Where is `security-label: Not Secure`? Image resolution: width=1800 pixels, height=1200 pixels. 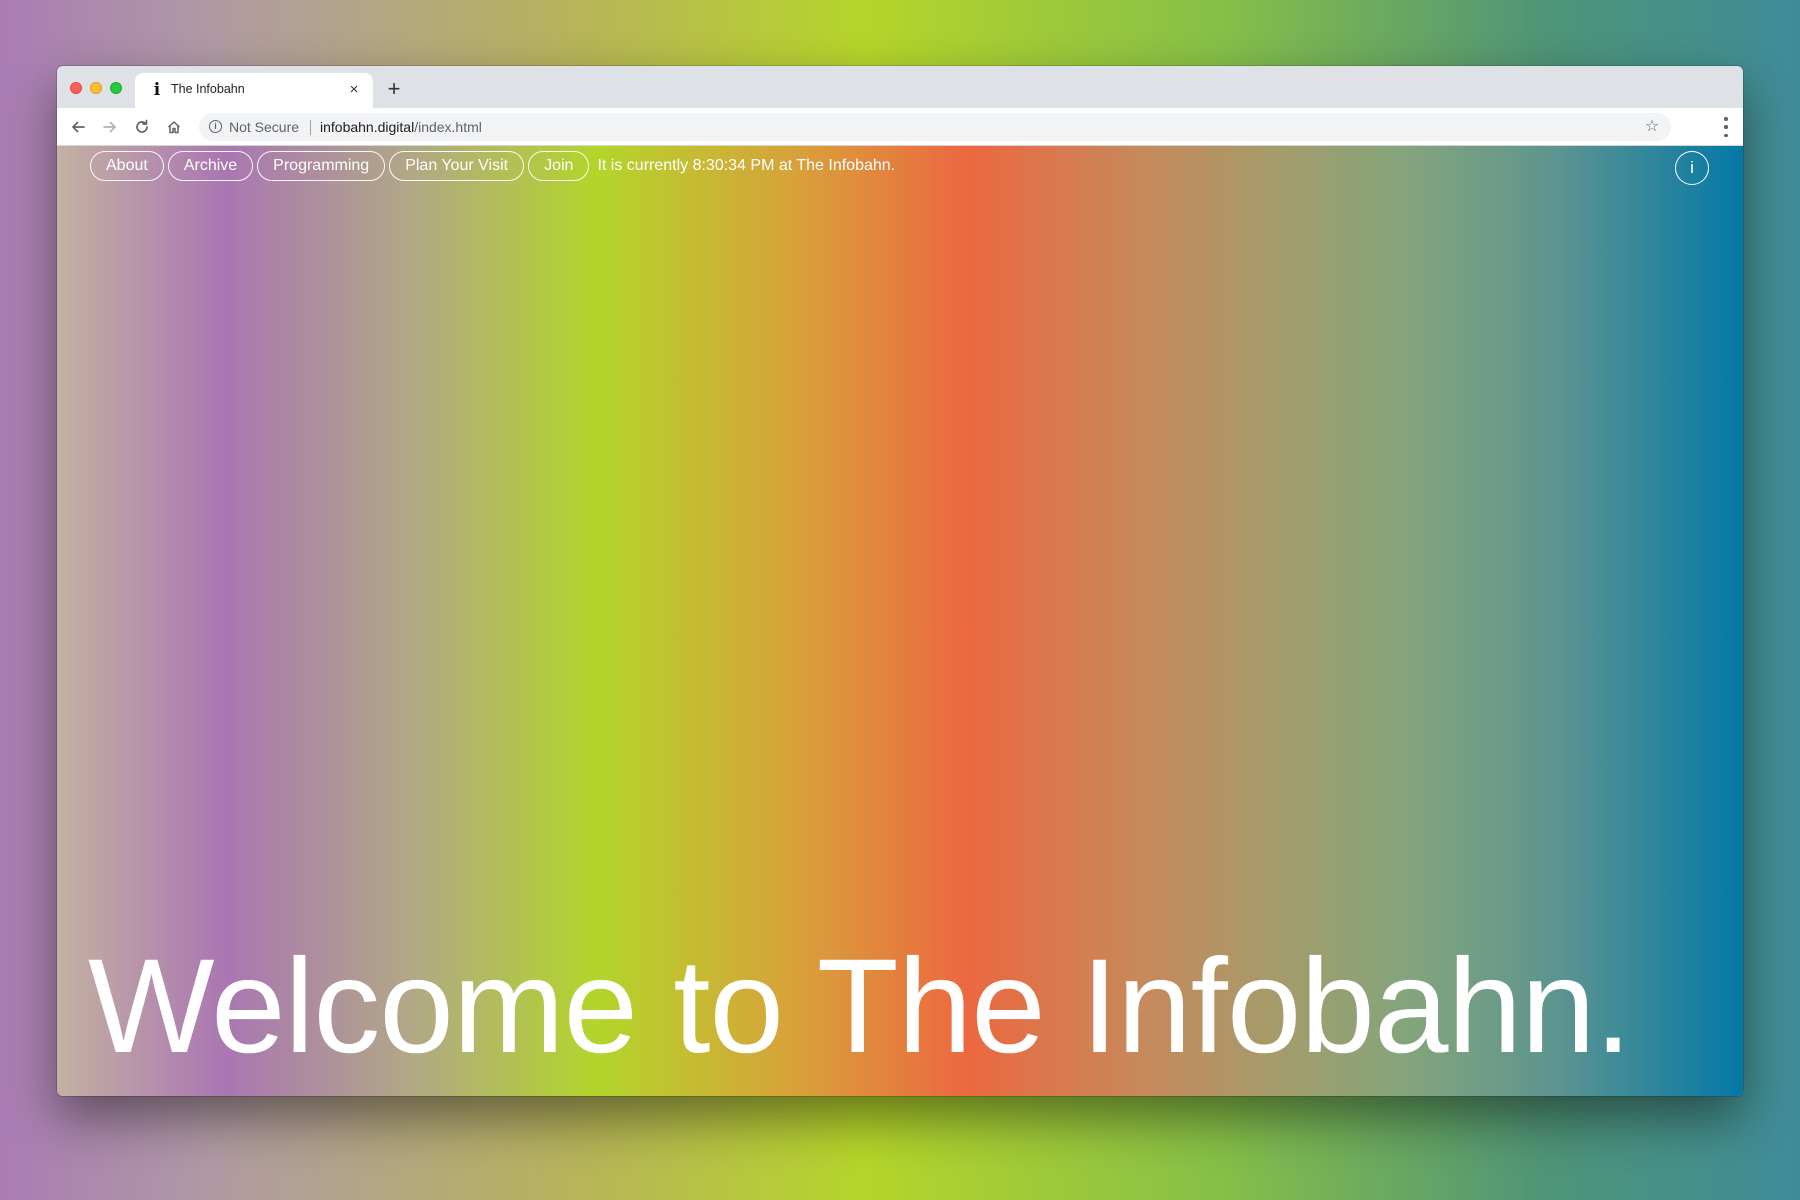
security-label: Not Secure is located at coordinates (264, 127).